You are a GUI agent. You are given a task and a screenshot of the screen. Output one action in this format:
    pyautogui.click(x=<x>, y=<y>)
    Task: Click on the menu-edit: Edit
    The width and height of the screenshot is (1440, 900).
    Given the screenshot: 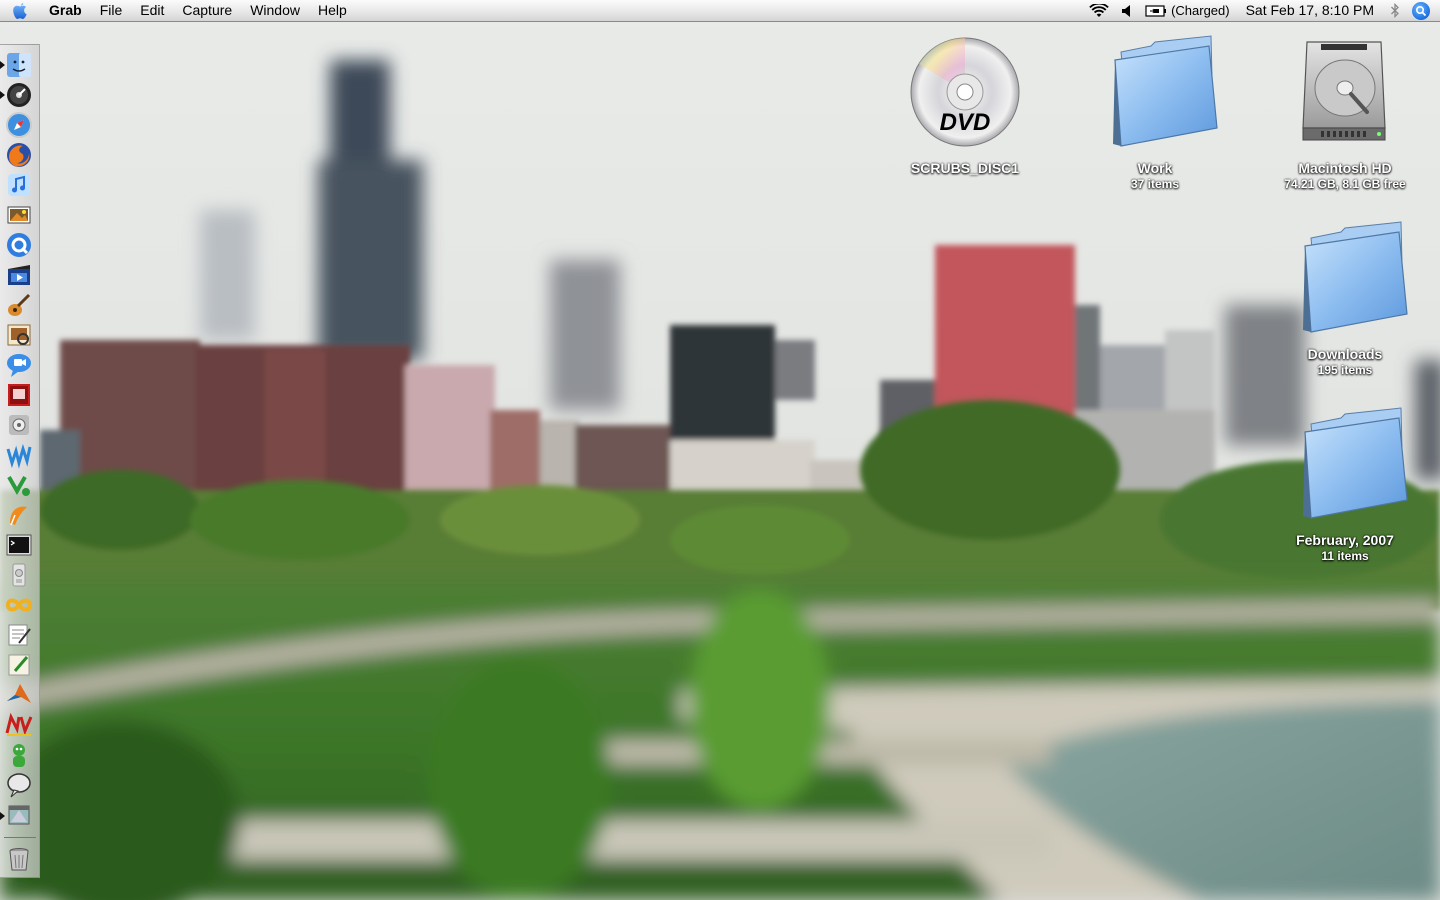 What is the action you would take?
    pyautogui.click(x=152, y=10)
    